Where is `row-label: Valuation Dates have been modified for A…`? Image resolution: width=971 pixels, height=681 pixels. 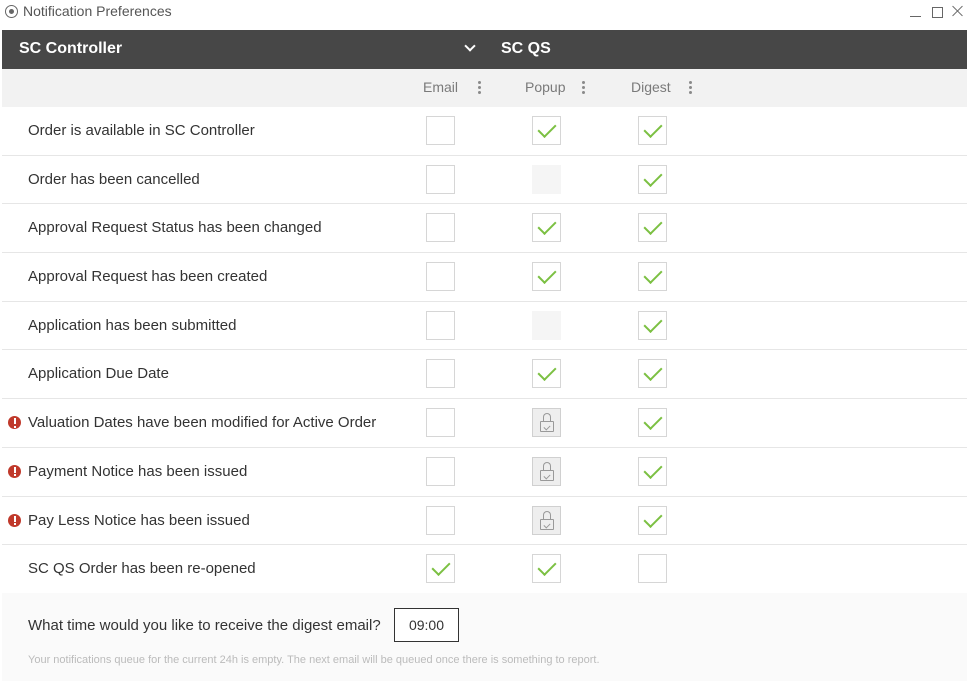 row-label: Valuation Dates have been modified for A… is located at coordinates (202, 423).